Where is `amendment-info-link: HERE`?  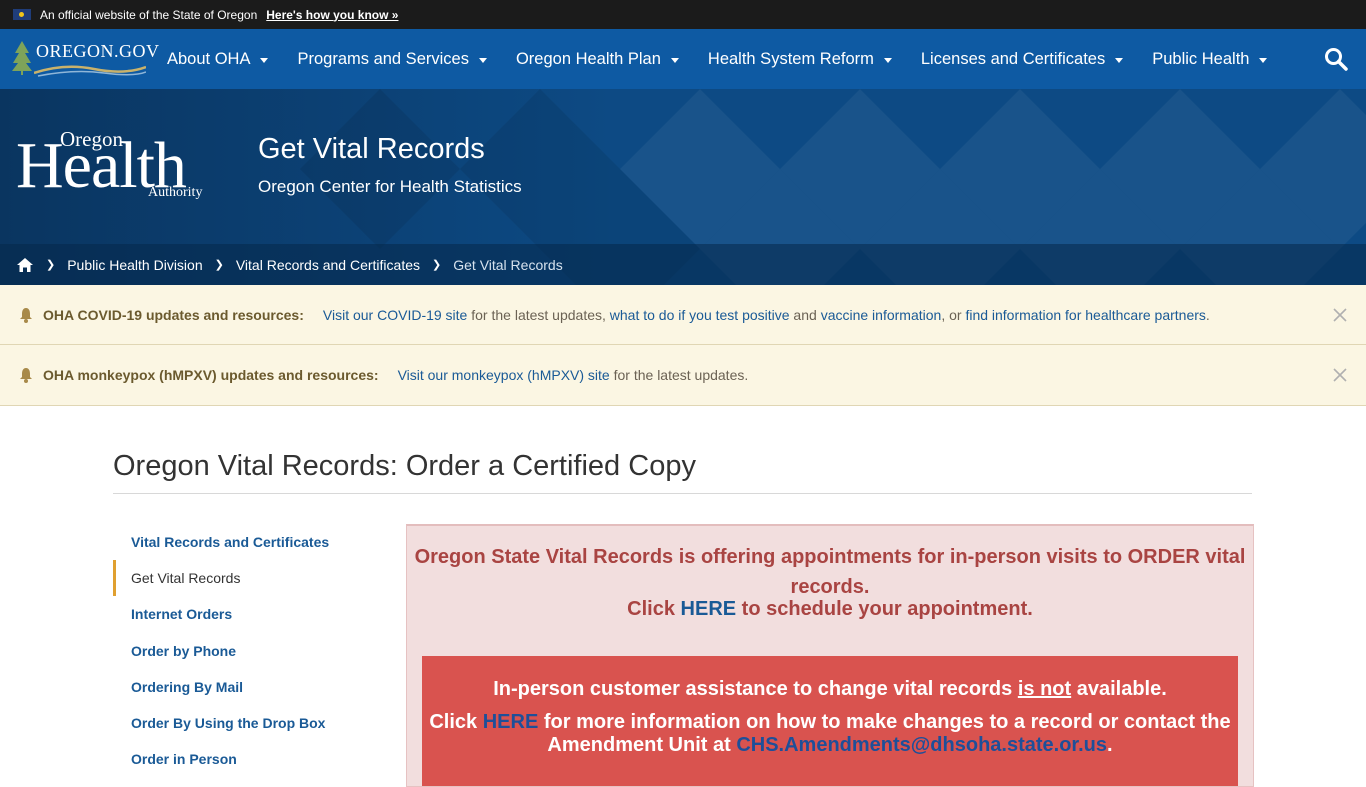
amendment-info-link: HERE is located at coordinates (511, 722).